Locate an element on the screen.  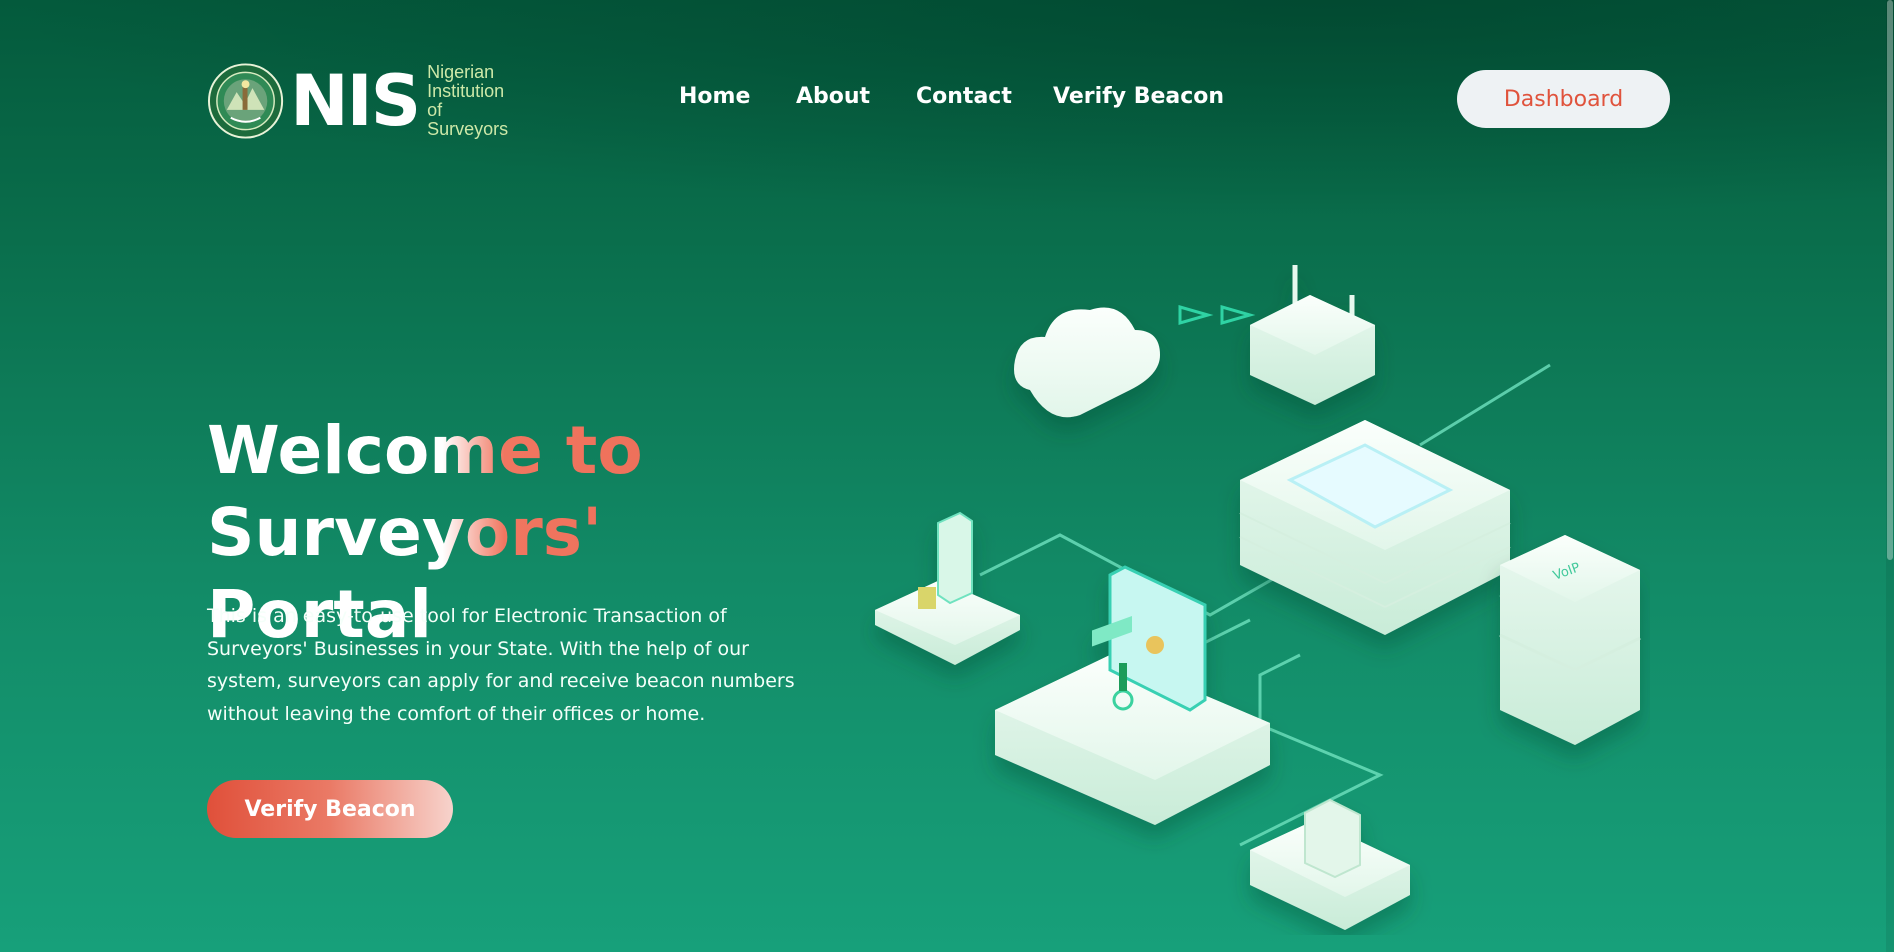
nis-seal-icon is located at coordinates (245, 101).